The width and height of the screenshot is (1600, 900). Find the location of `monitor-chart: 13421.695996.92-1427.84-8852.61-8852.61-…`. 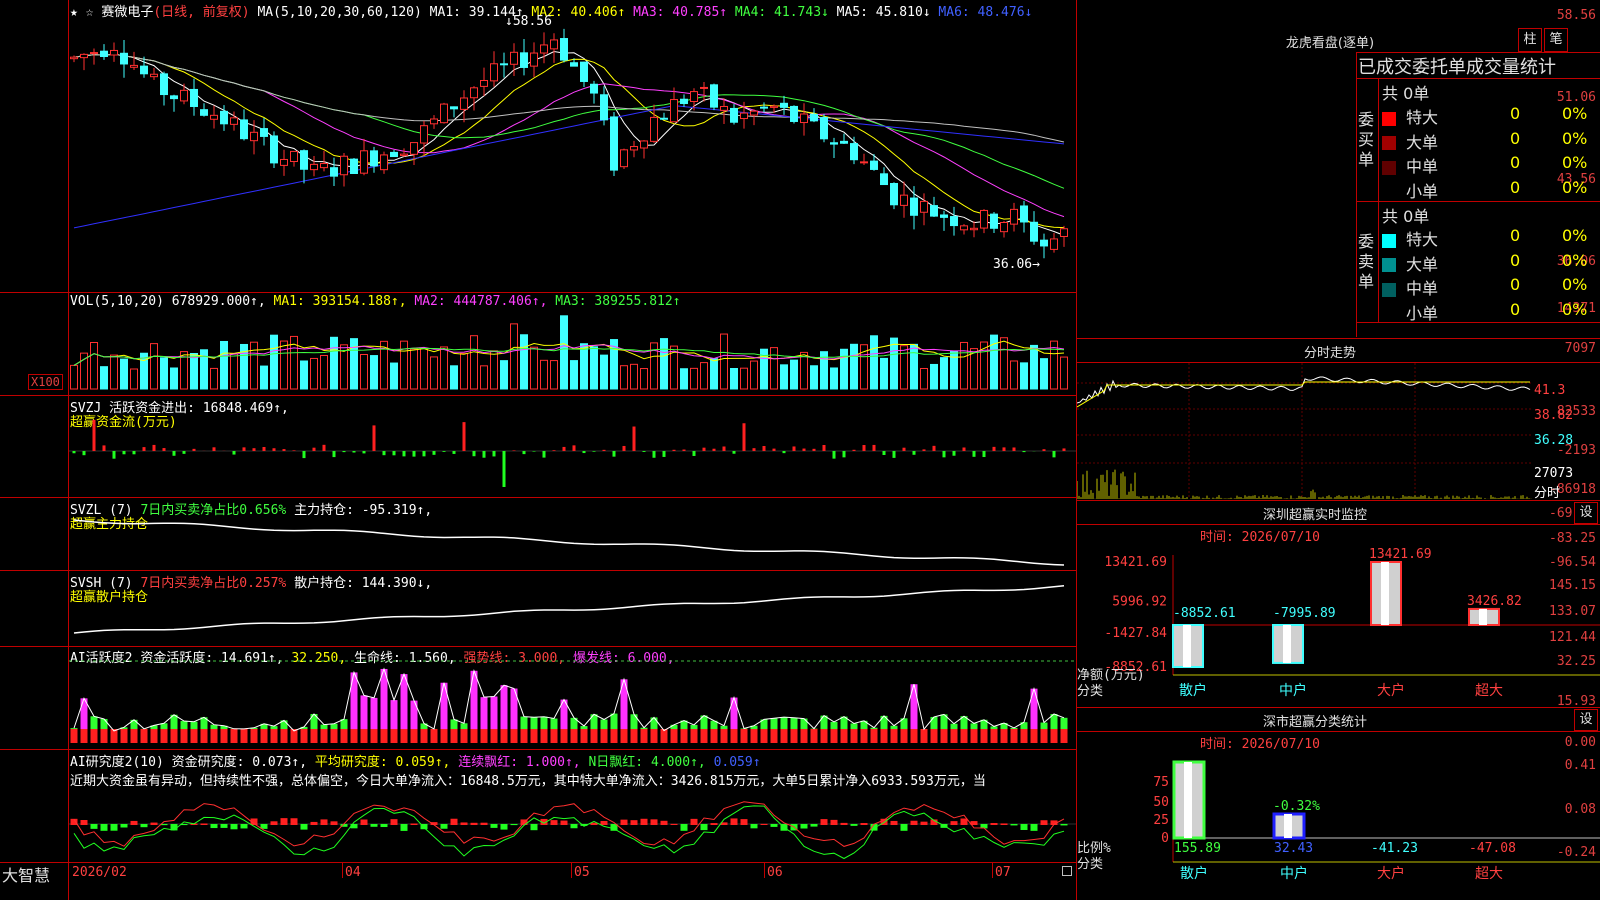

monitor-chart: 13421.695996.92-1427.84-8852.61-8852.61-… is located at coordinates (1338, 625).